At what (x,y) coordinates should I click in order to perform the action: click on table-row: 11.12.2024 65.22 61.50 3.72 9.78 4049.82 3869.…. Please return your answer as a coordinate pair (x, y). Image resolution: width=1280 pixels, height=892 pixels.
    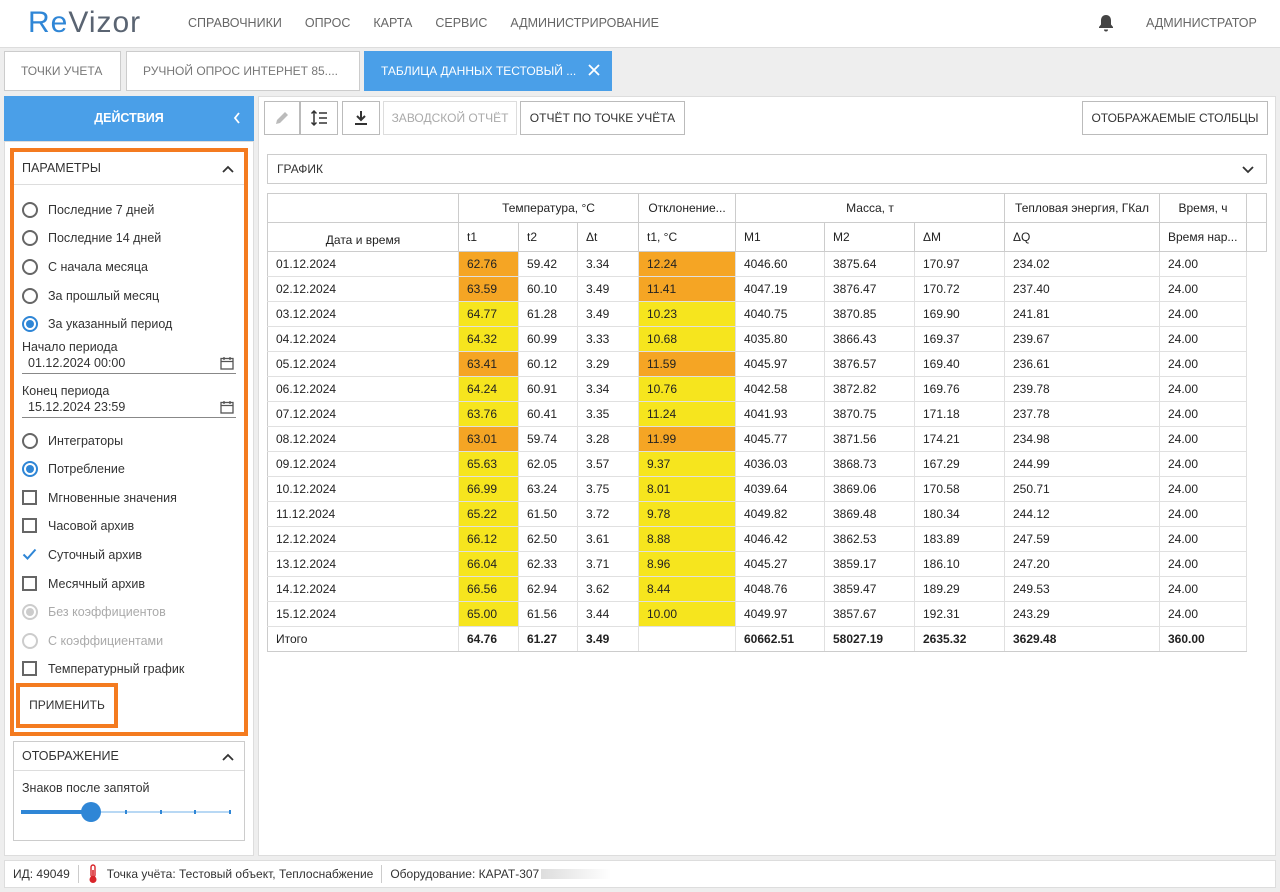
    Looking at the image, I should click on (767, 514).